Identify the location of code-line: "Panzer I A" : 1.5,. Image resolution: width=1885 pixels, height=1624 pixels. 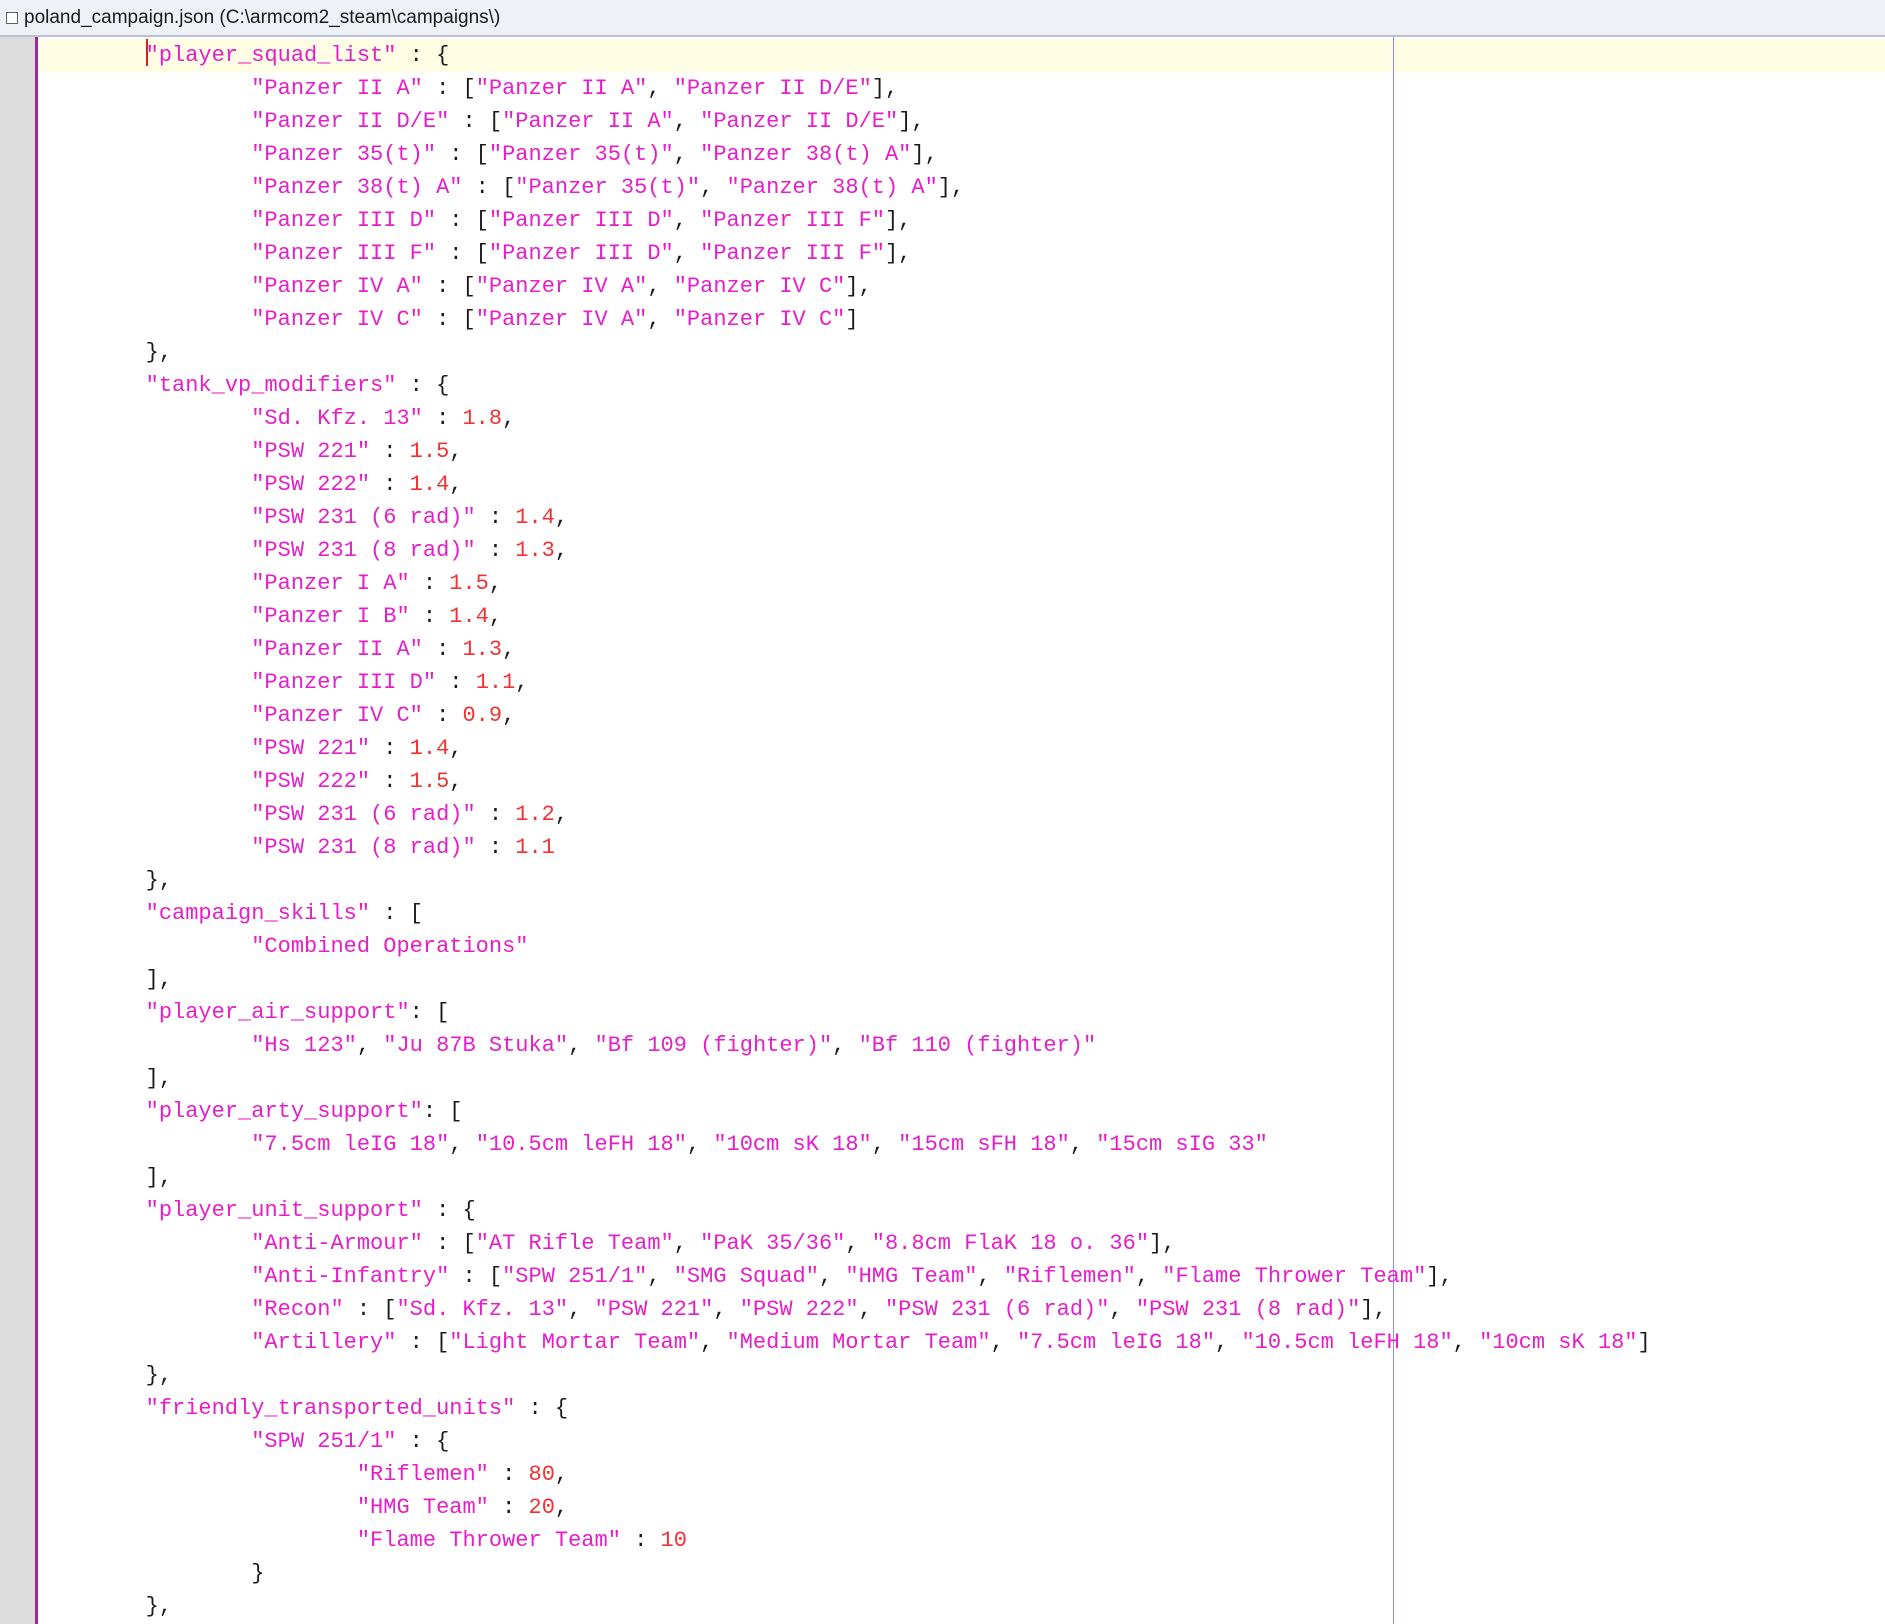
(845, 583).